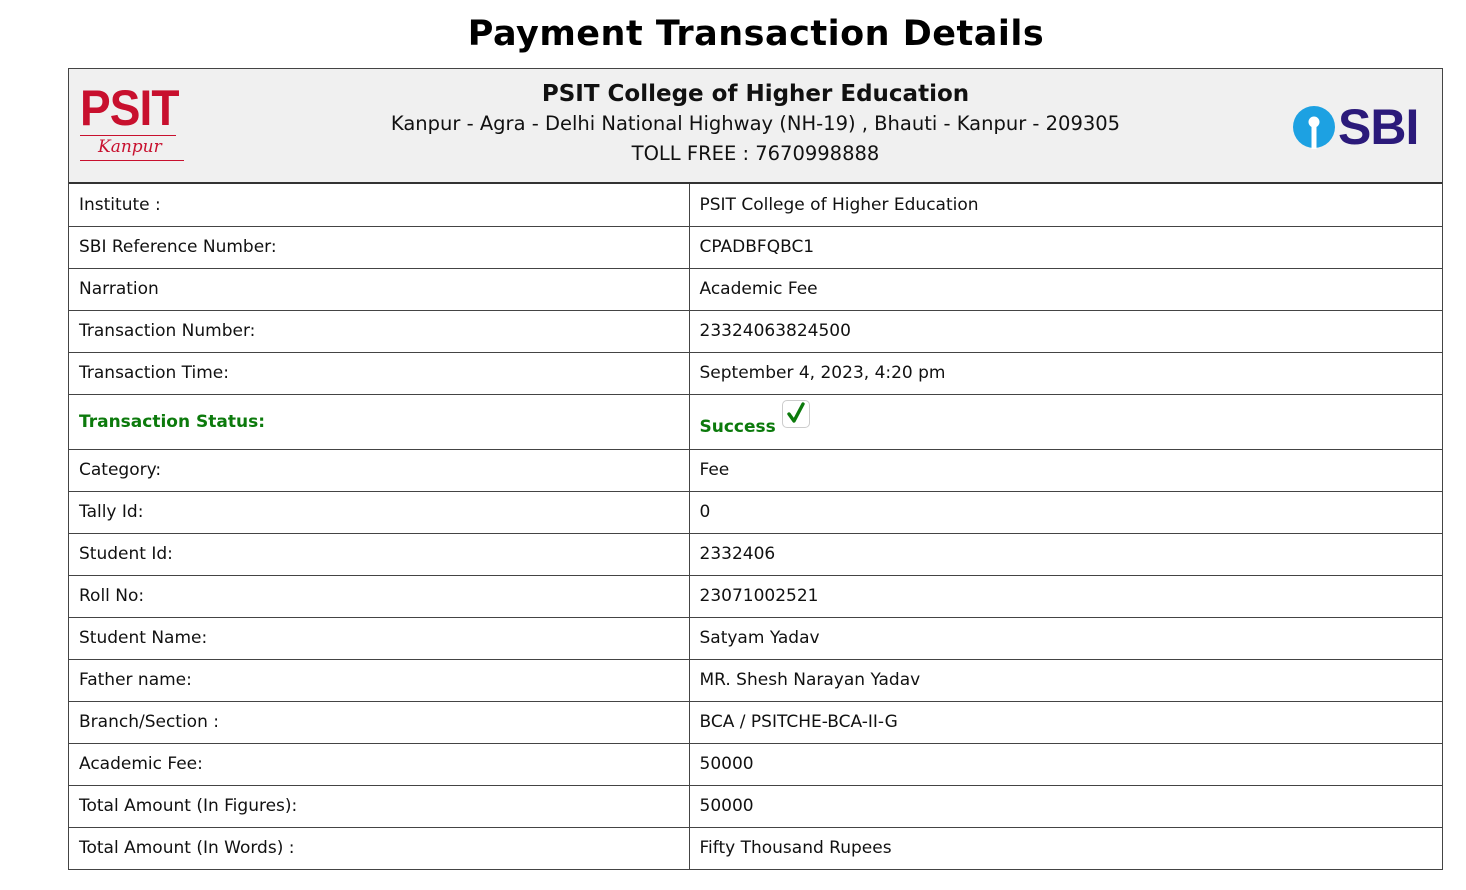 This screenshot has height=890, width=1466. I want to click on student-id-label: Student Id:, so click(379, 554).